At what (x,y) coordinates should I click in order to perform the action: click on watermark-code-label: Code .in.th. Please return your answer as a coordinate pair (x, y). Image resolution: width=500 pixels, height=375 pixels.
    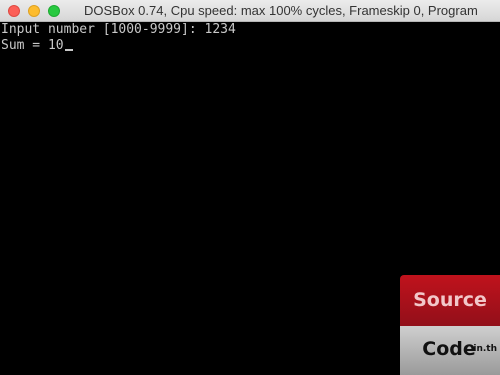
    Looking at the image, I should click on (450, 350).